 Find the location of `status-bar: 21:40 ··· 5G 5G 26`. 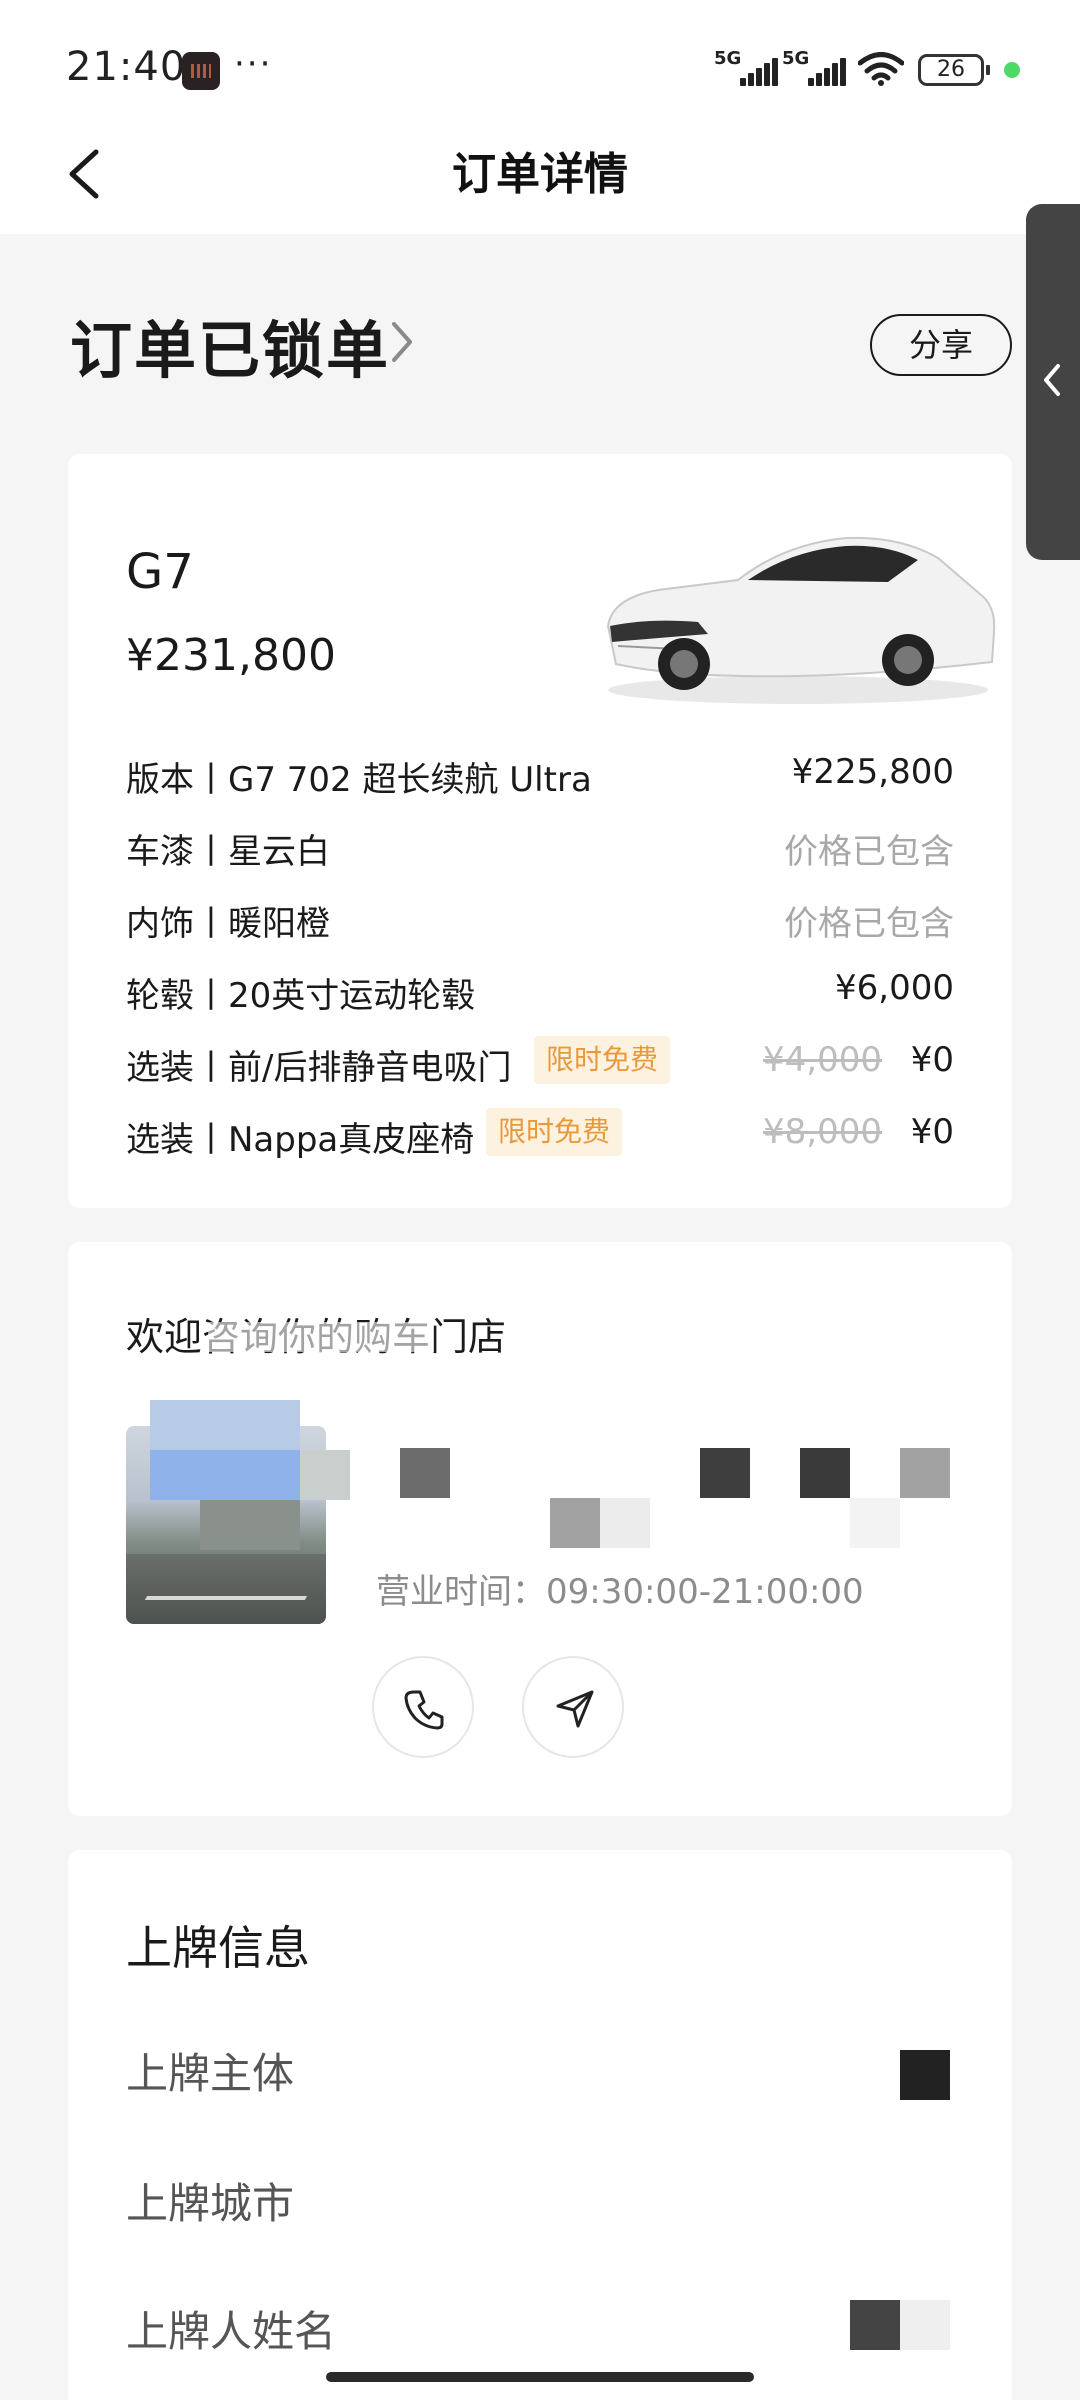

status-bar: 21:40 ··· 5G 5G 26 is located at coordinates (540, 68).